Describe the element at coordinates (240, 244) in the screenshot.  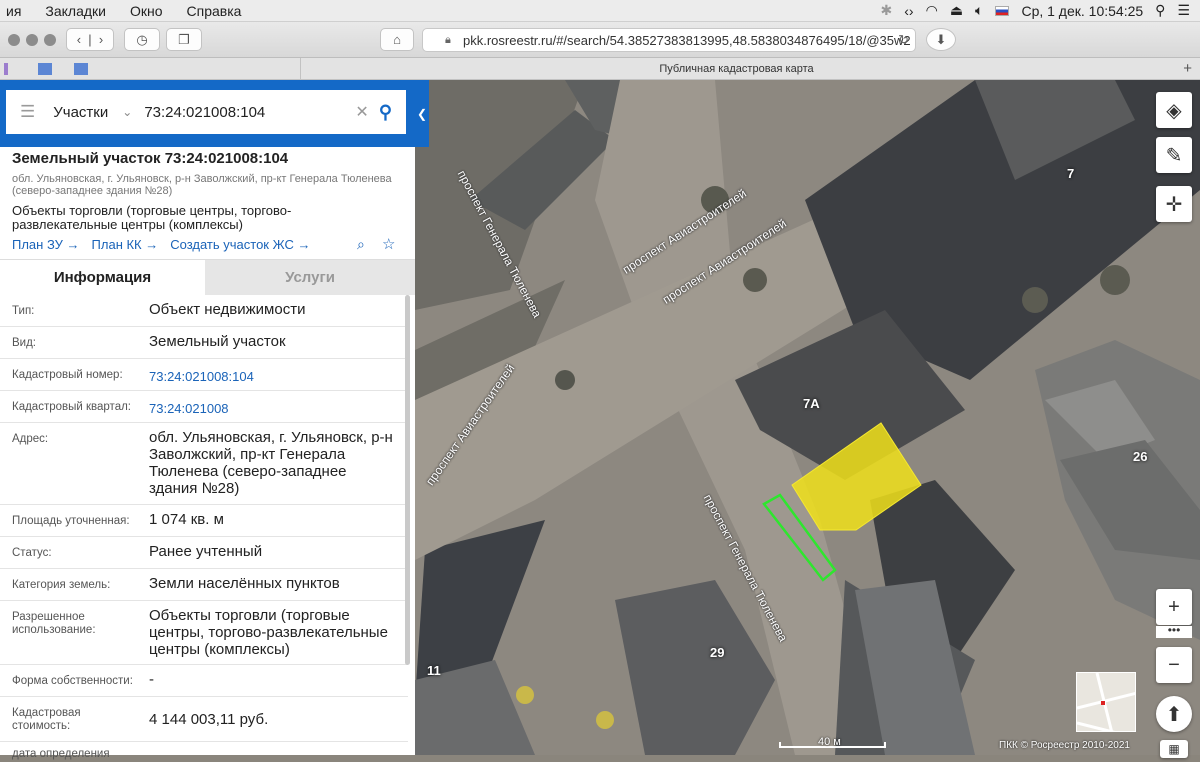
I see `link-create-parcel: Создать участок ЖС →` at that location.